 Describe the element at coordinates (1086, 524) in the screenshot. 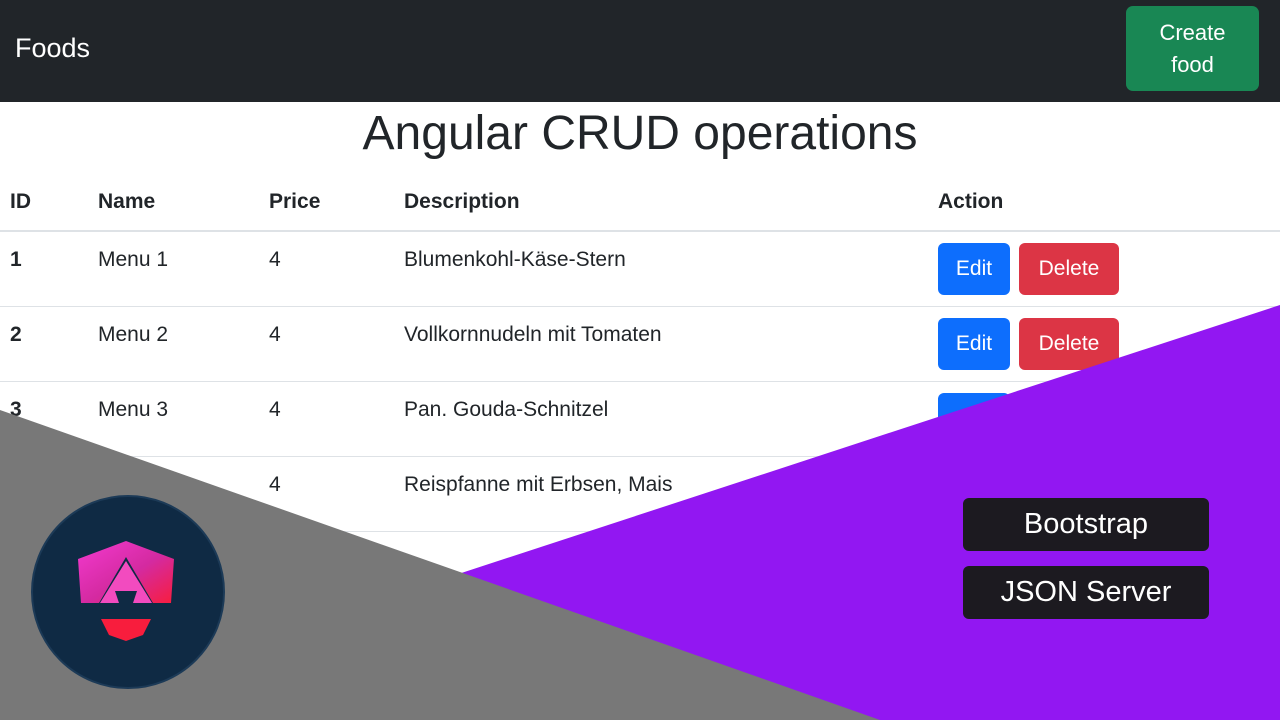

I see `bootstrap-badge: Bootstrap` at that location.